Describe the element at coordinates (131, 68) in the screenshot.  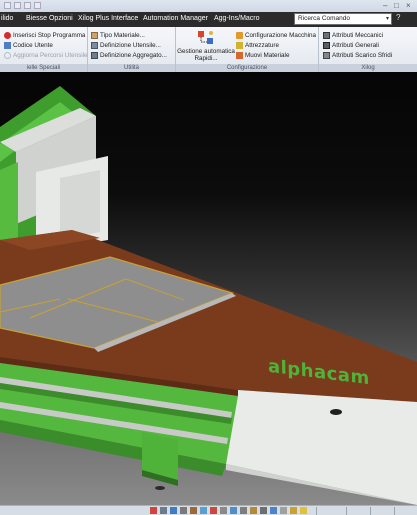
I see `ribbon-group-title: Utilità` at that location.